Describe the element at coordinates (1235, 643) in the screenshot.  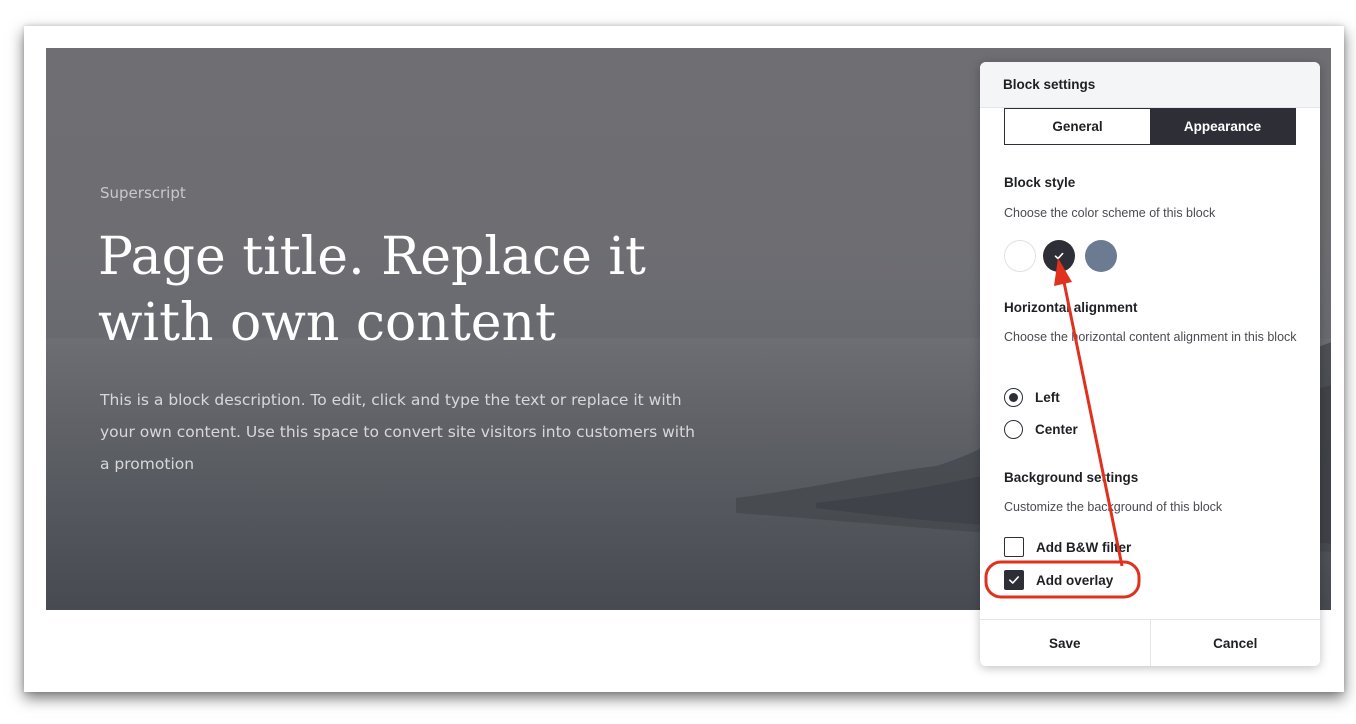
I see `cancel-button: Cancel` at that location.